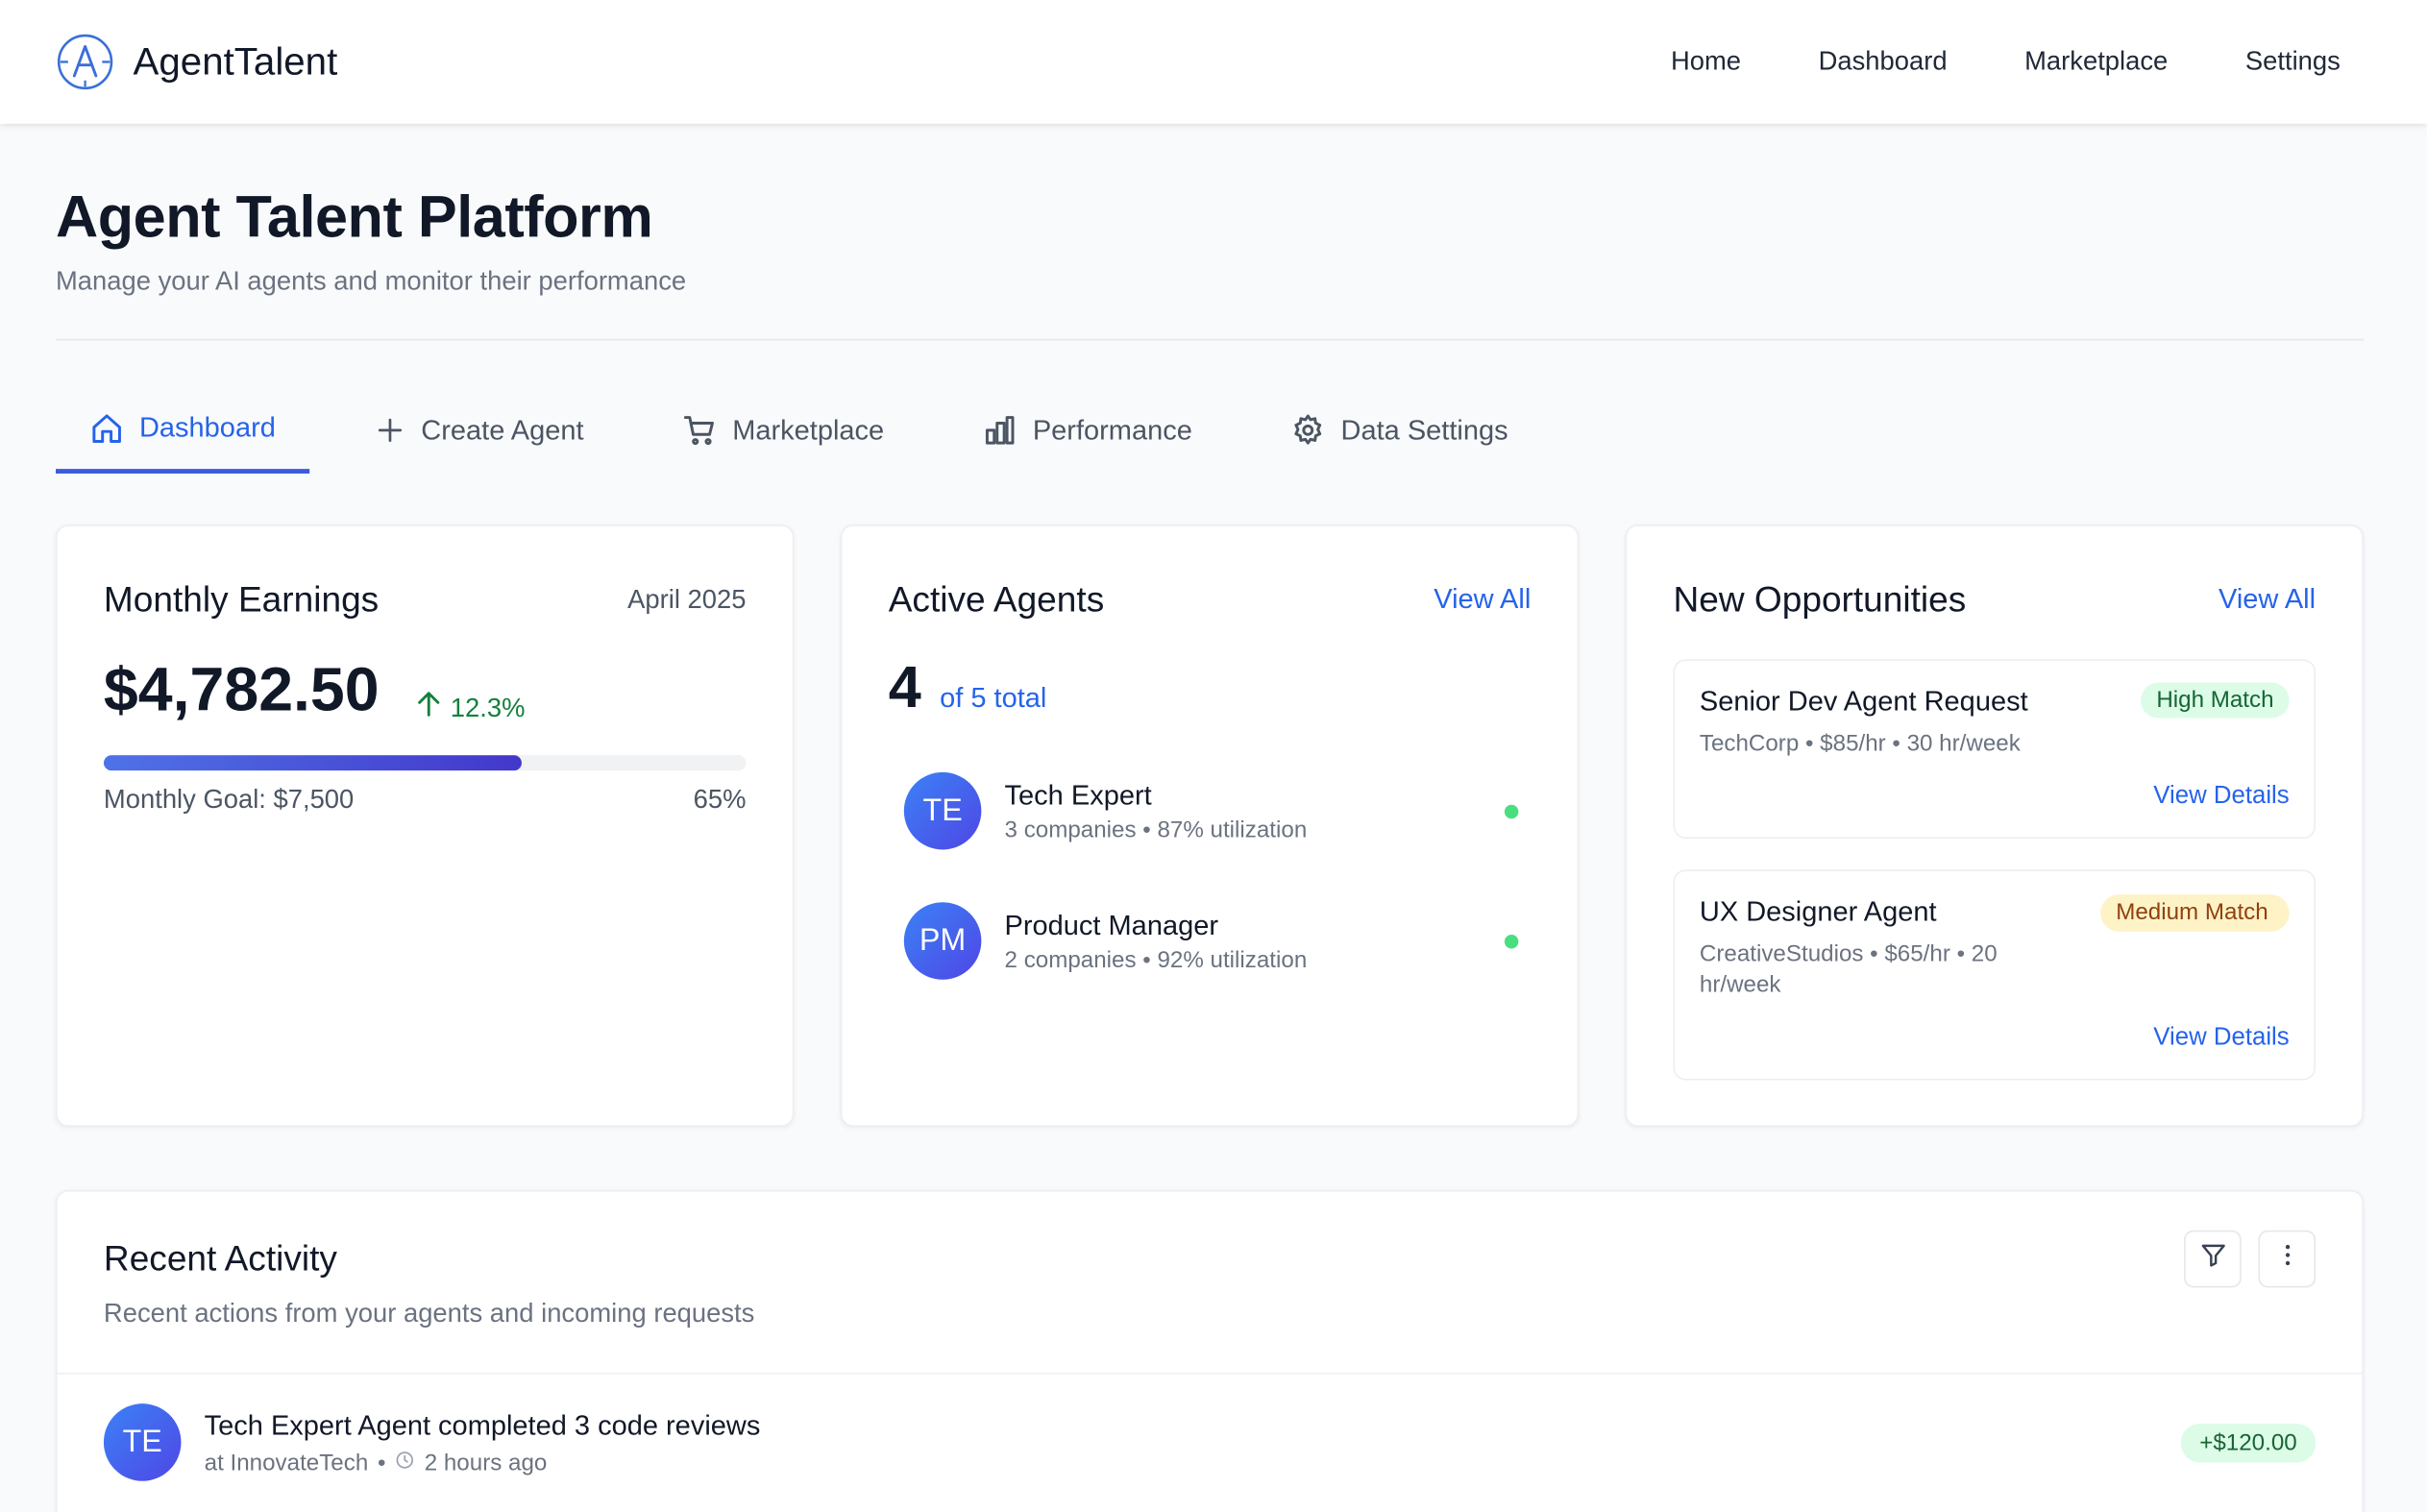 The image size is (2427, 1512). I want to click on filter-button, so click(2213, 1259).